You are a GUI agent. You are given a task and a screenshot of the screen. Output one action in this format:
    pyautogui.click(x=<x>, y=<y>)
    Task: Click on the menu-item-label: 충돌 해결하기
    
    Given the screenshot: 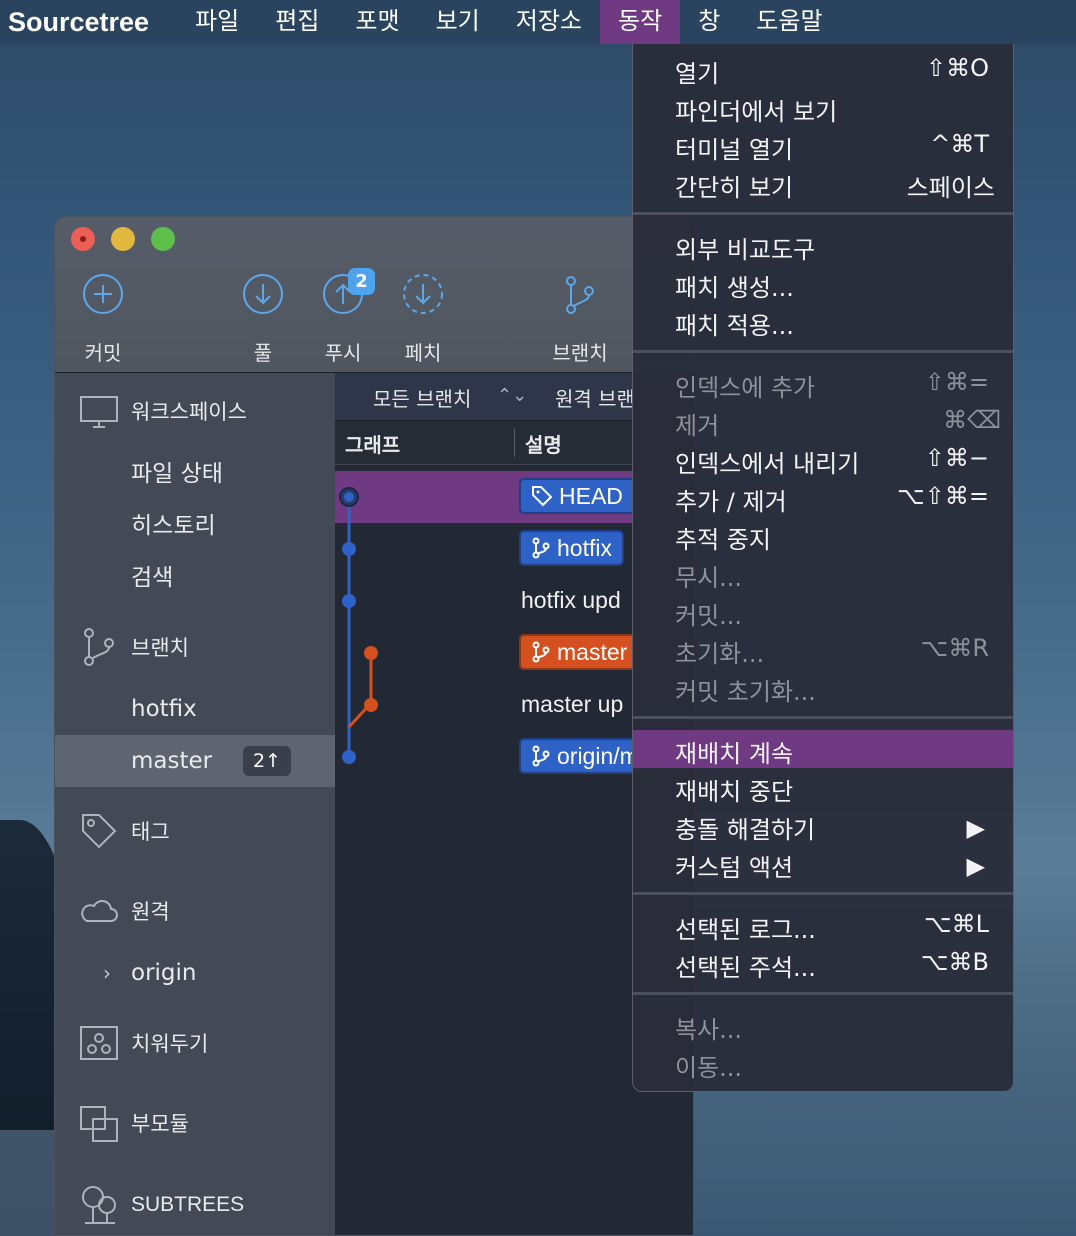 What is the action you would take?
    pyautogui.click(x=745, y=830)
    